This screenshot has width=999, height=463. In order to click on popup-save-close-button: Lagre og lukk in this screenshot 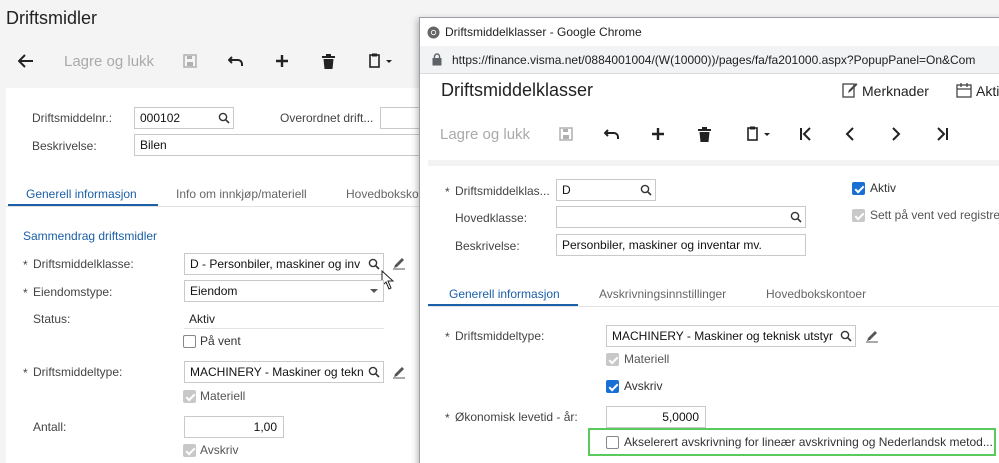, I will do `click(485, 134)`.